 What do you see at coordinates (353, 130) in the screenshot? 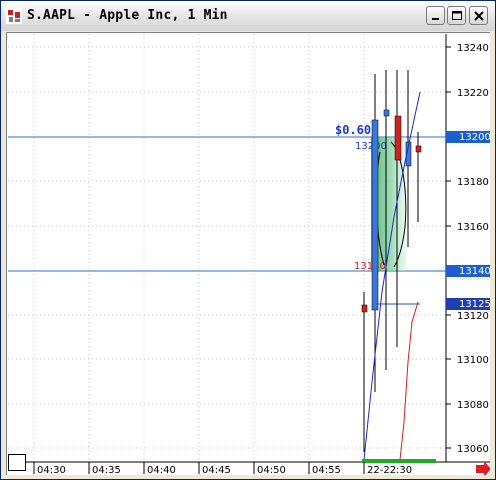
I see `profit-label: $0.60` at bounding box center [353, 130].